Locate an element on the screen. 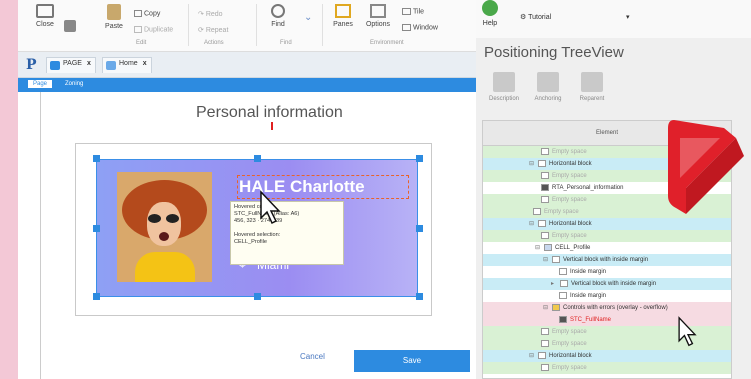 The width and height of the screenshot is (751, 379). options-button: Options is located at coordinates (378, 16).